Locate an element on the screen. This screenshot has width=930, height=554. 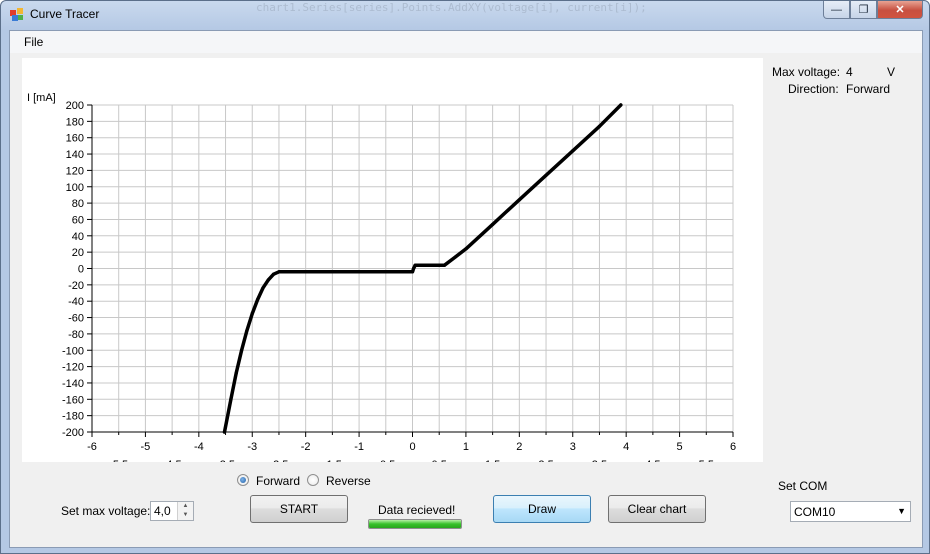
max-voltage-label: Max voltage: is located at coordinates (806, 72).